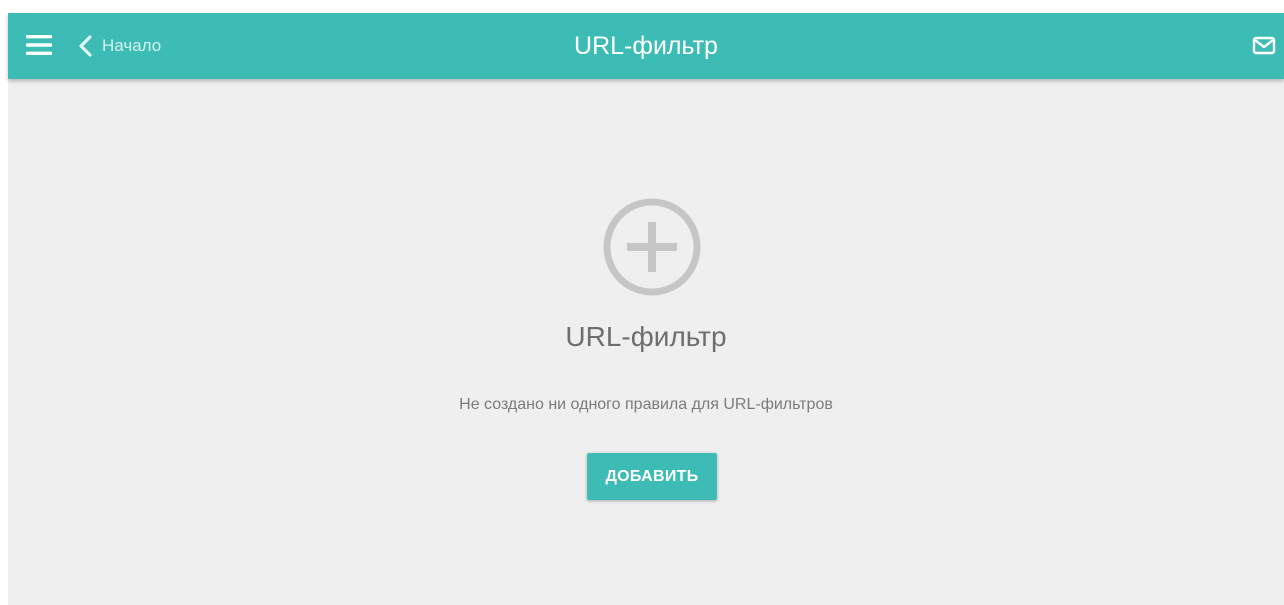 The width and height of the screenshot is (1284, 605). I want to click on add-circle-icon, so click(652, 247).